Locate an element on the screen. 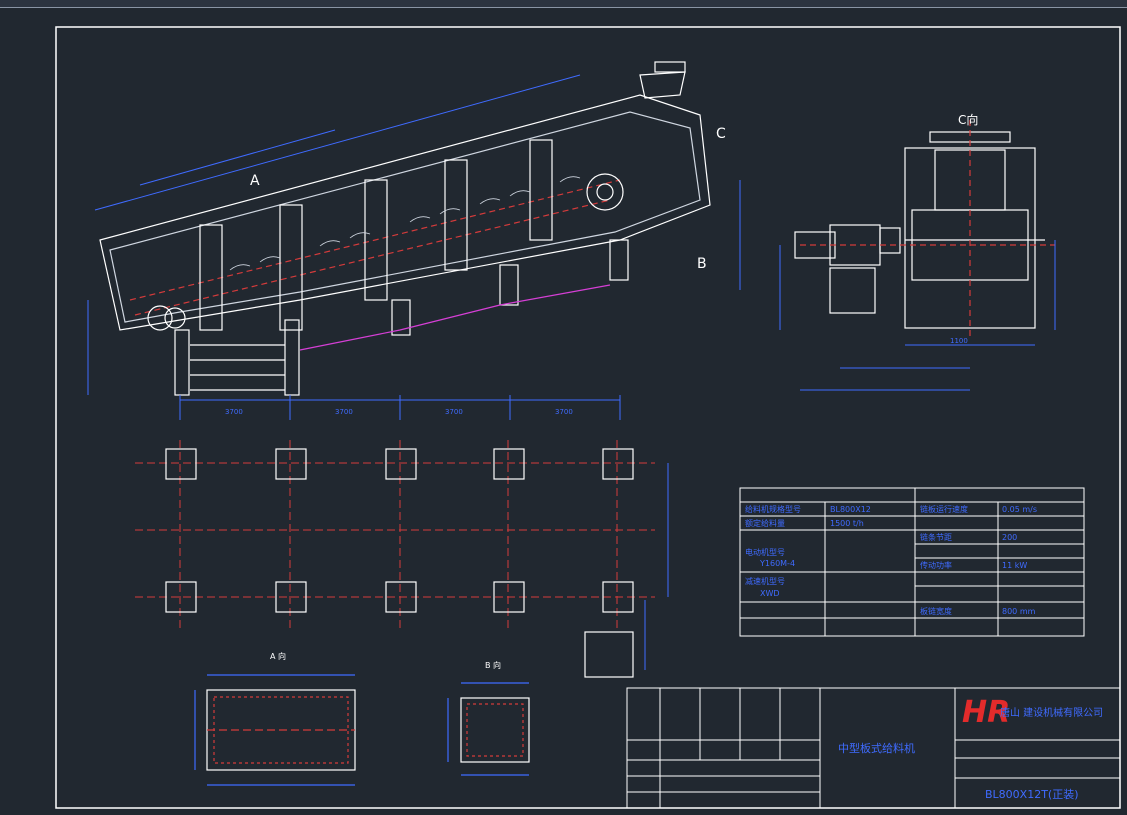 This screenshot has height=815, width=1127. bay-dimension-labels: 3700 3700 3700 3700 is located at coordinates (399, 412).